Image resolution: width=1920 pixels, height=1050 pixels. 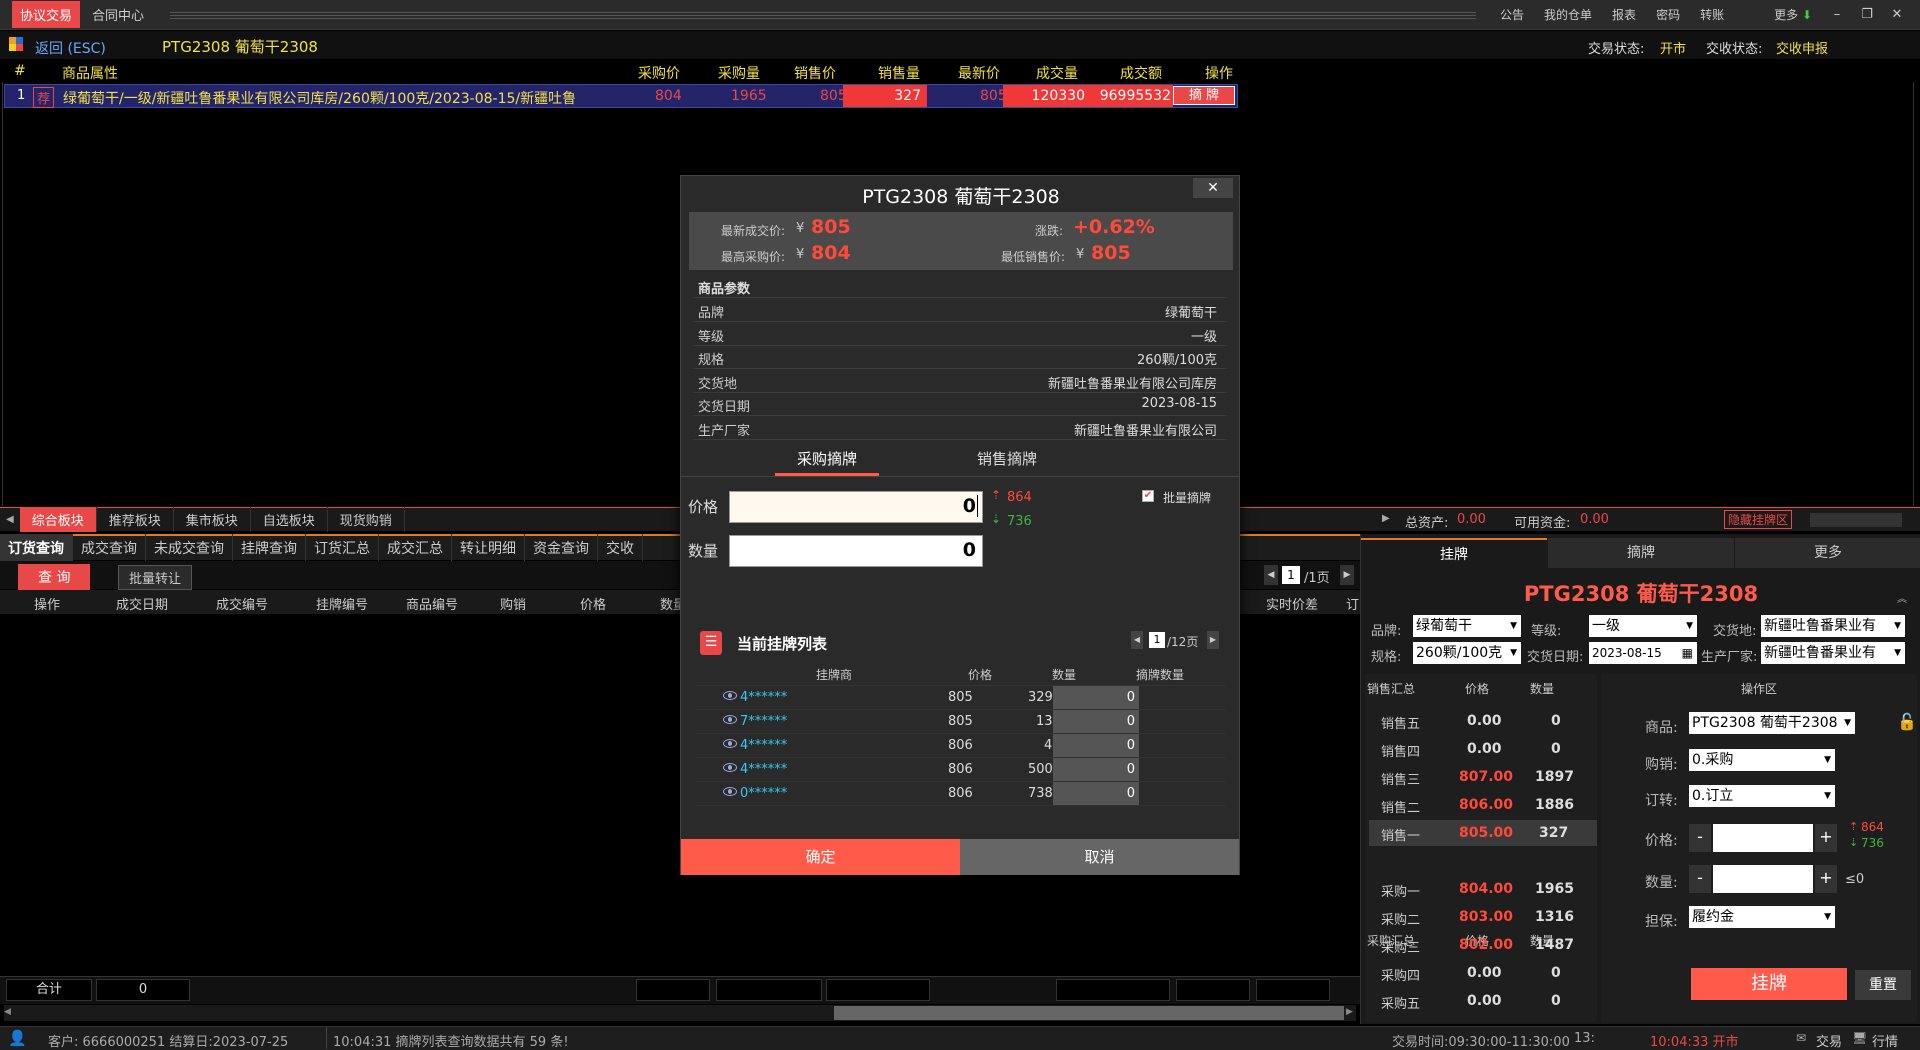 I want to click on list-page-input: 1, so click(x=1157, y=640).